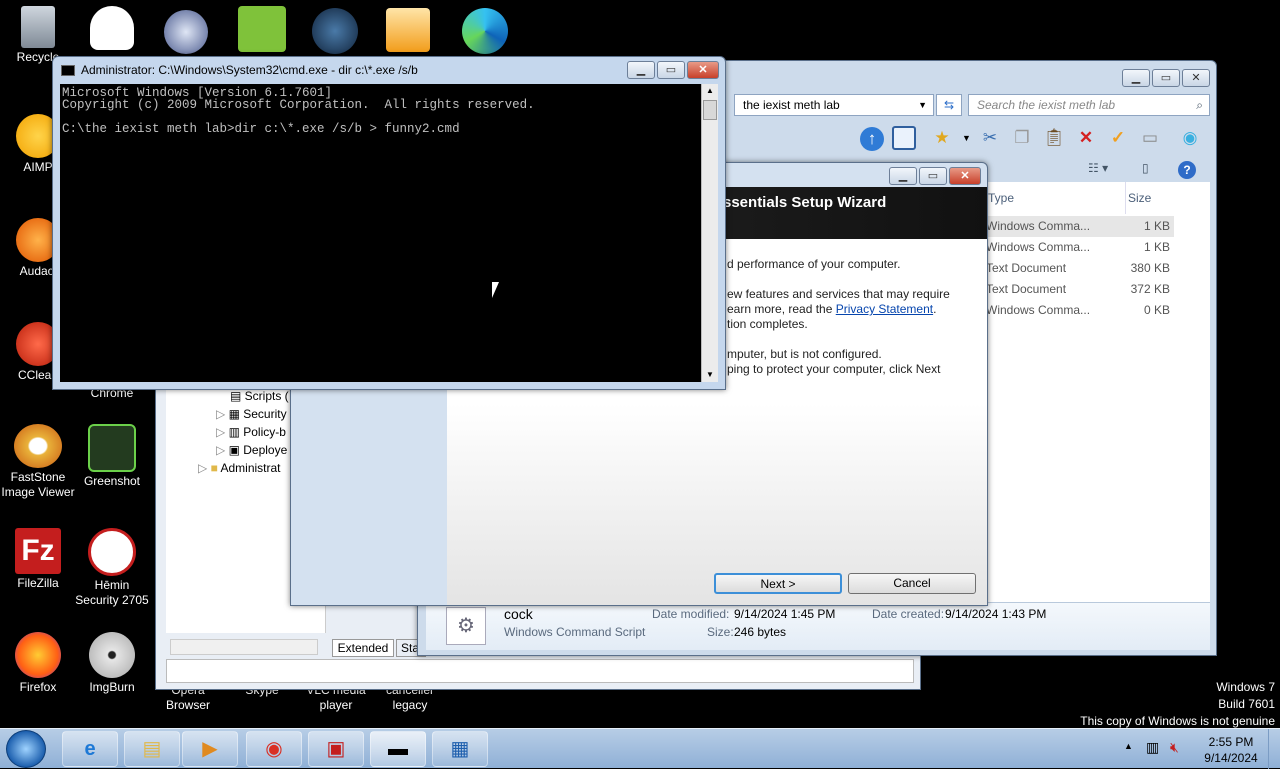  I want to click on copy-icon: ❐, so click(1022, 138).